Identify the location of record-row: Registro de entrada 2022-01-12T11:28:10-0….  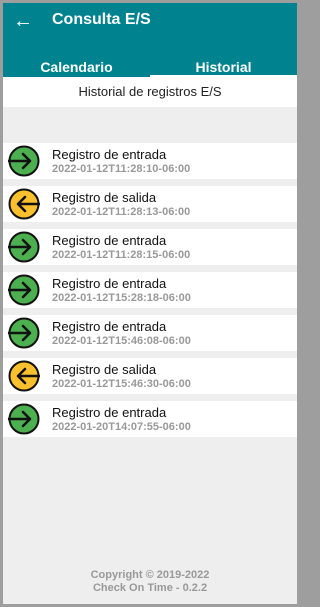
(150, 161).